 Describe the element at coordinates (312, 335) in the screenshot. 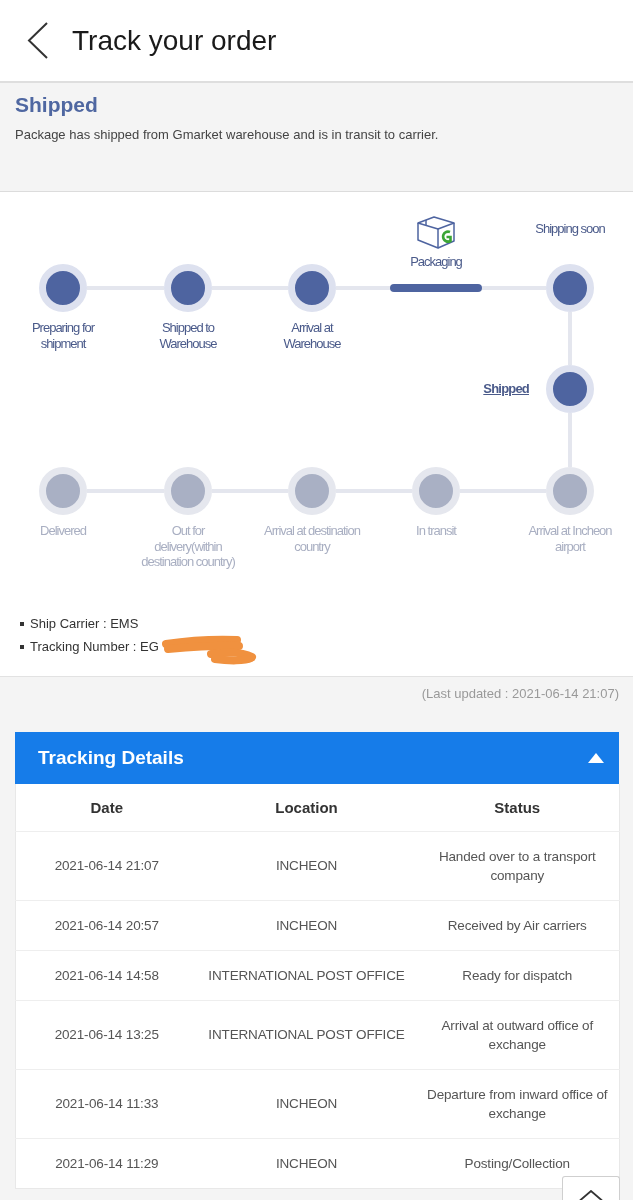

I see `step-label: Arrival at Warehouse` at that location.